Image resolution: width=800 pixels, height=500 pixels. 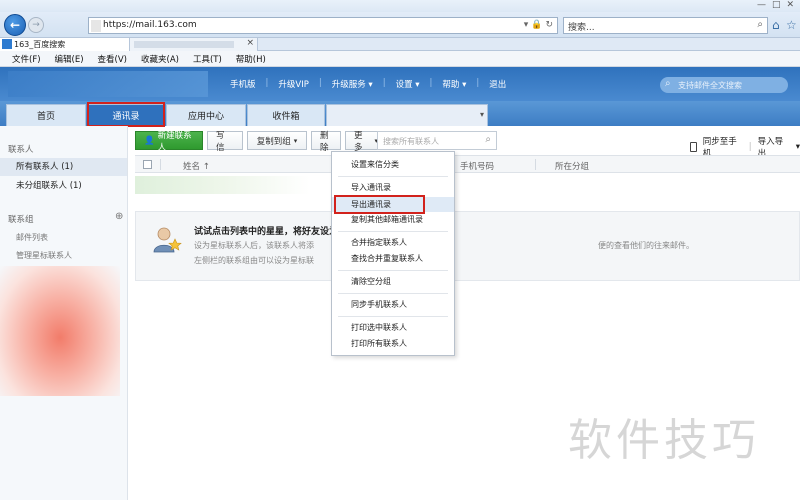 What do you see at coordinates (169, 142) in the screenshot?
I see `new-contact-button: 👤 新建联系人` at bounding box center [169, 142].